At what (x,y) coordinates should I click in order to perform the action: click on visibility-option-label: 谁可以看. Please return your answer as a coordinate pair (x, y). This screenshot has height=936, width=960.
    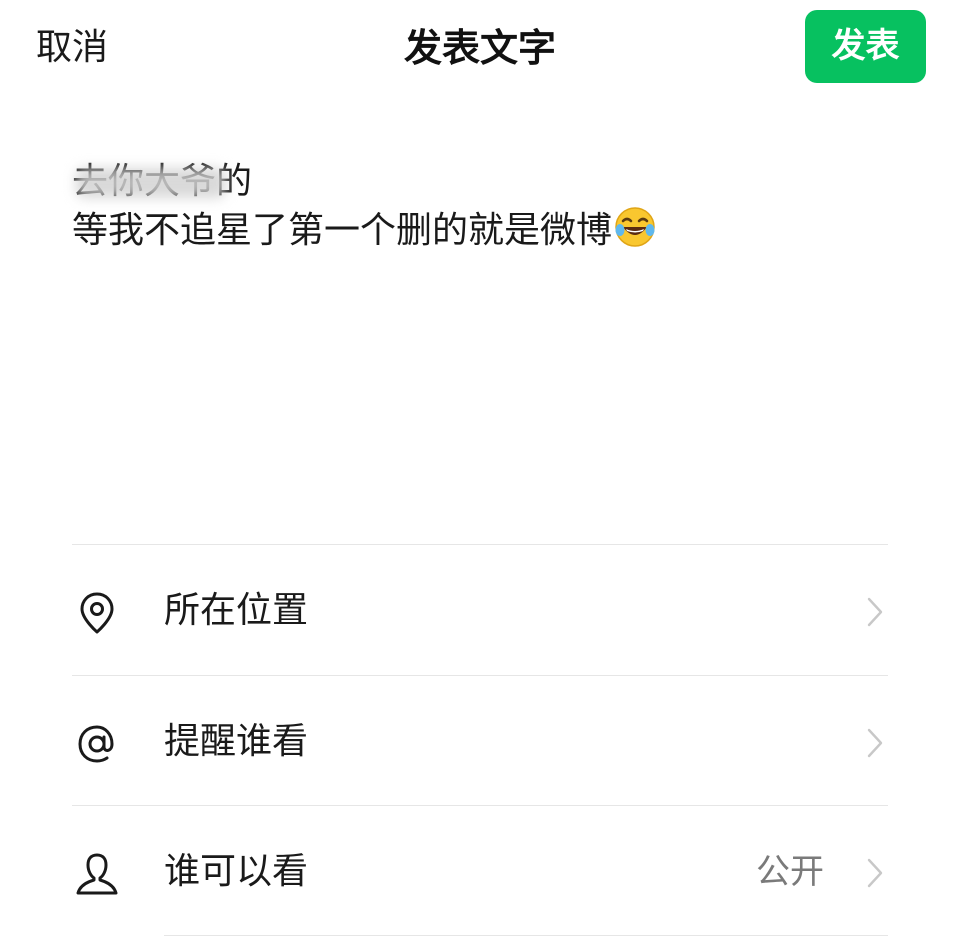
    Looking at the image, I should click on (236, 871).